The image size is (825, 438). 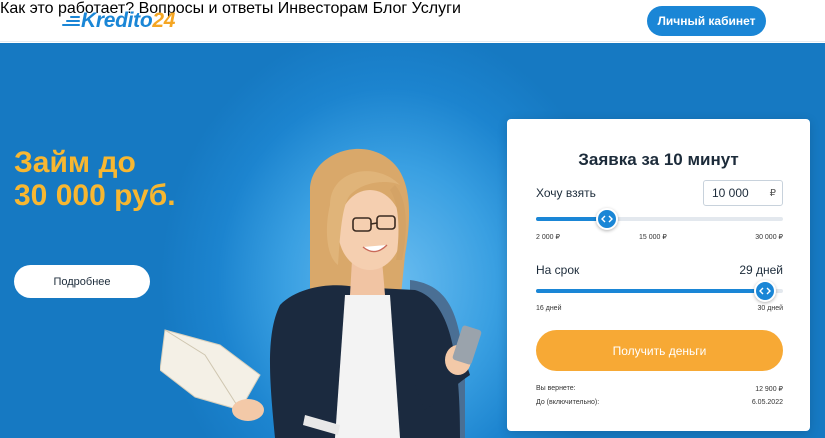 What do you see at coordinates (767, 402) in the screenshot?
I see `until-value: 6.05.2022` at bounding box center [767, 402].